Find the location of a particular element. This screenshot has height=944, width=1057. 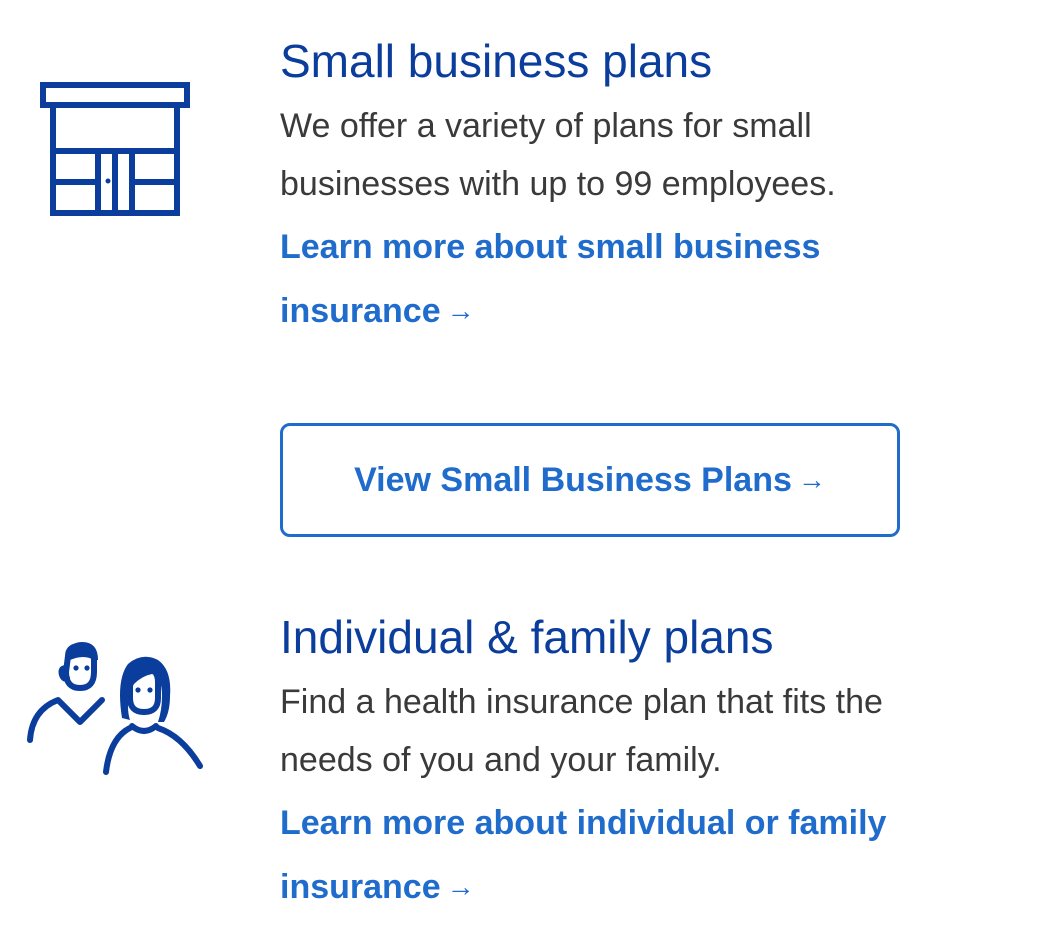

button-label: View Small Business Plans is located at coordinates (573, 479).